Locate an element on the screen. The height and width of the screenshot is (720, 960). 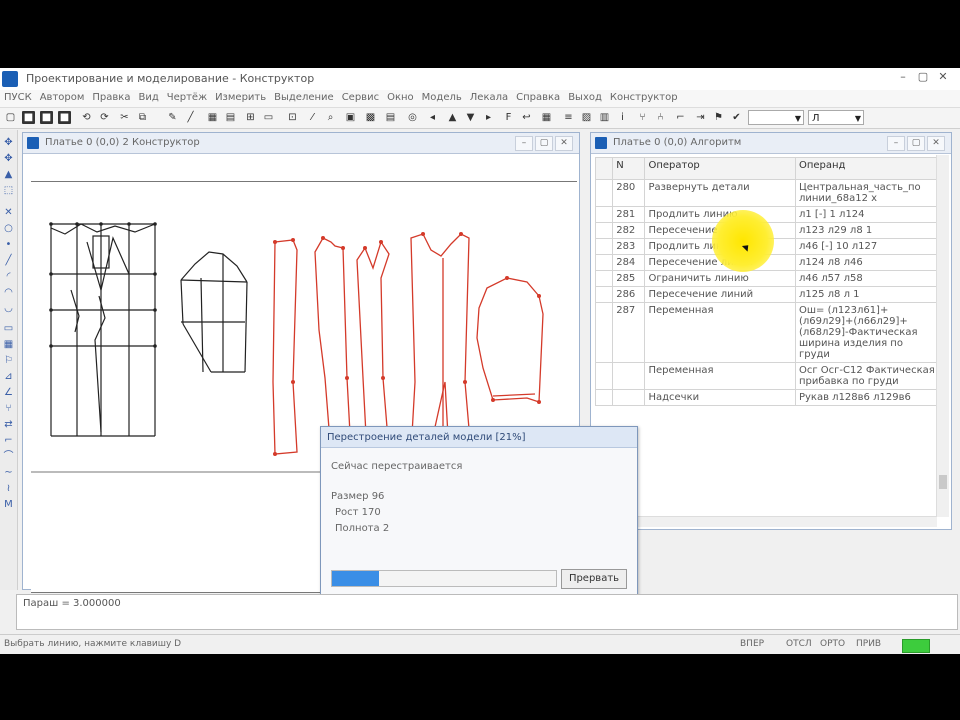
book-icon: ▥ is located at coordinates (604, 117).